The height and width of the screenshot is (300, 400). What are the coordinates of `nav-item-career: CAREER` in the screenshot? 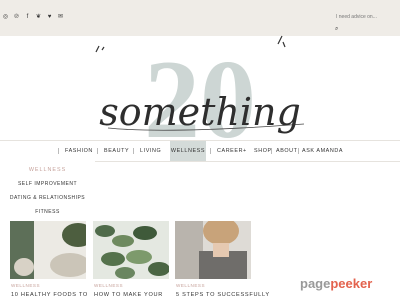 It's located at (230, 151).